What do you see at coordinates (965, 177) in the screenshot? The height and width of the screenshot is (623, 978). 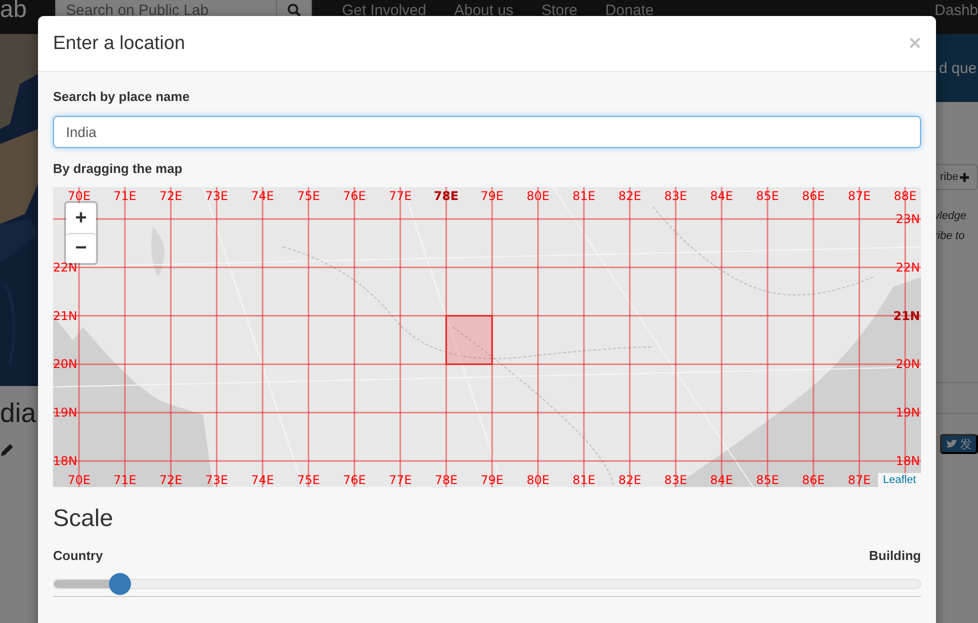 I see `plus-icon` at bounding box center [965, 177].